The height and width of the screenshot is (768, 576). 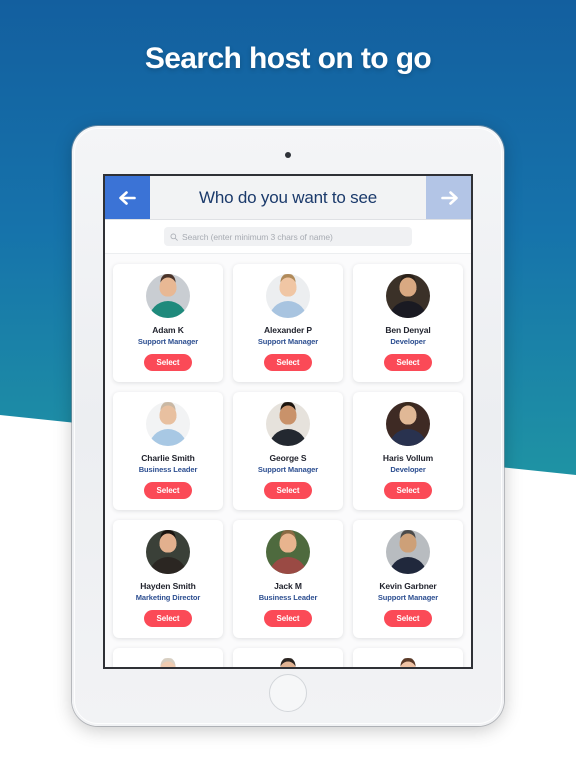 I want to click on person-name: Jack M, so click(x=288, y=586).